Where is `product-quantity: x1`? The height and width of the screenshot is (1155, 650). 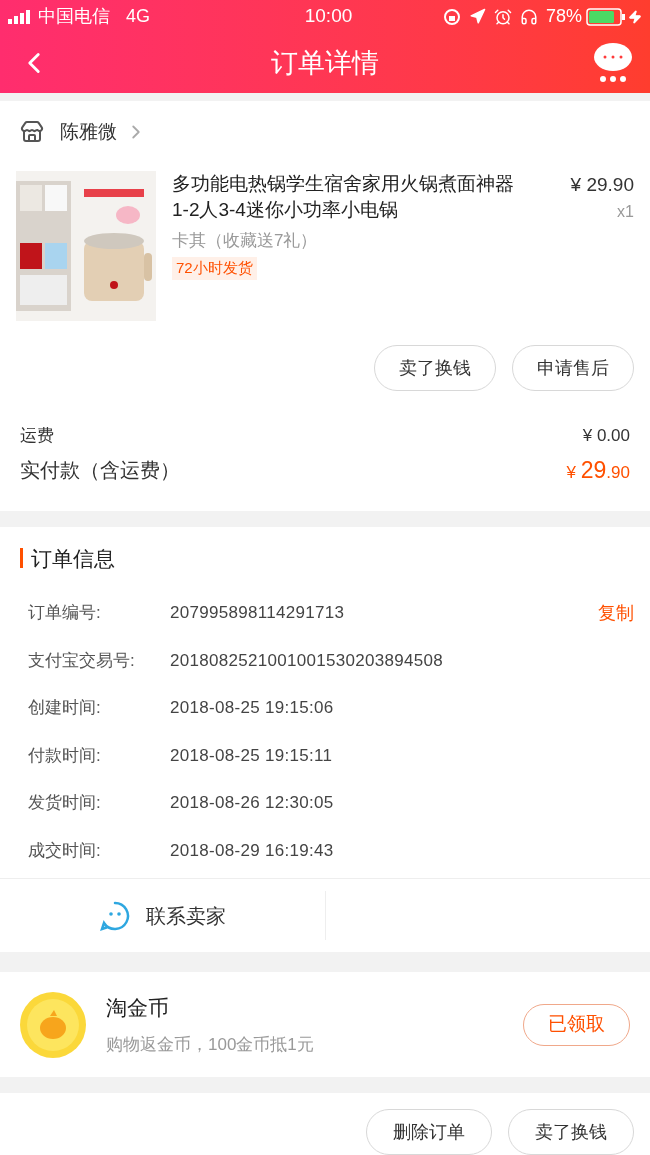
product-quantity: x1 is located at coordinates (625, 211).